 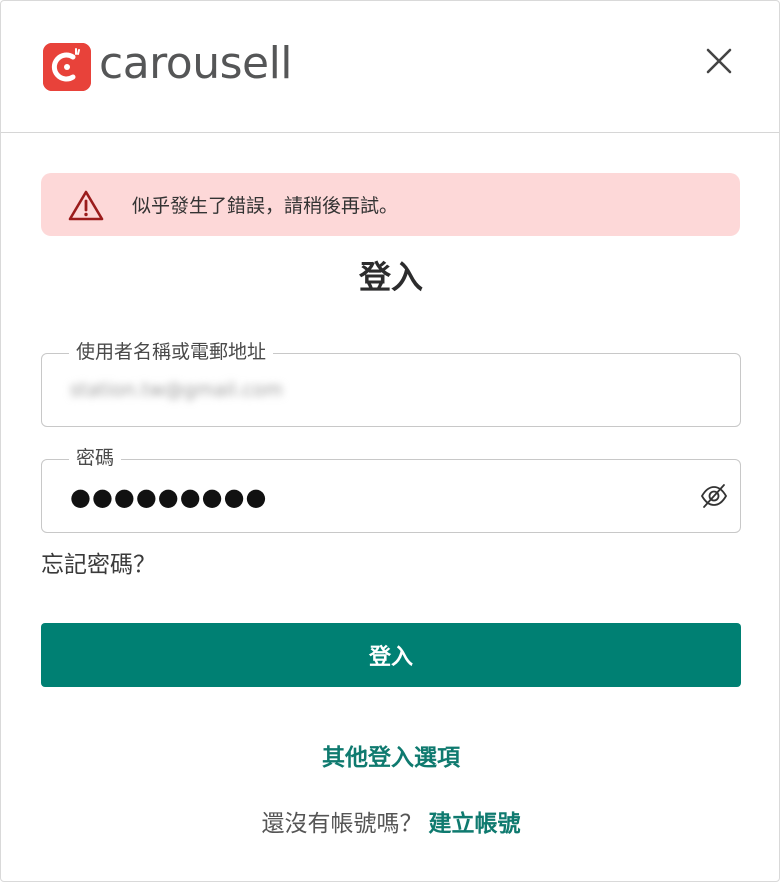 What do you see at coordinates (168, 497) in the screenshot?
I see `password-input: ●●●●●●●●●` at bounding box center [168, 497].